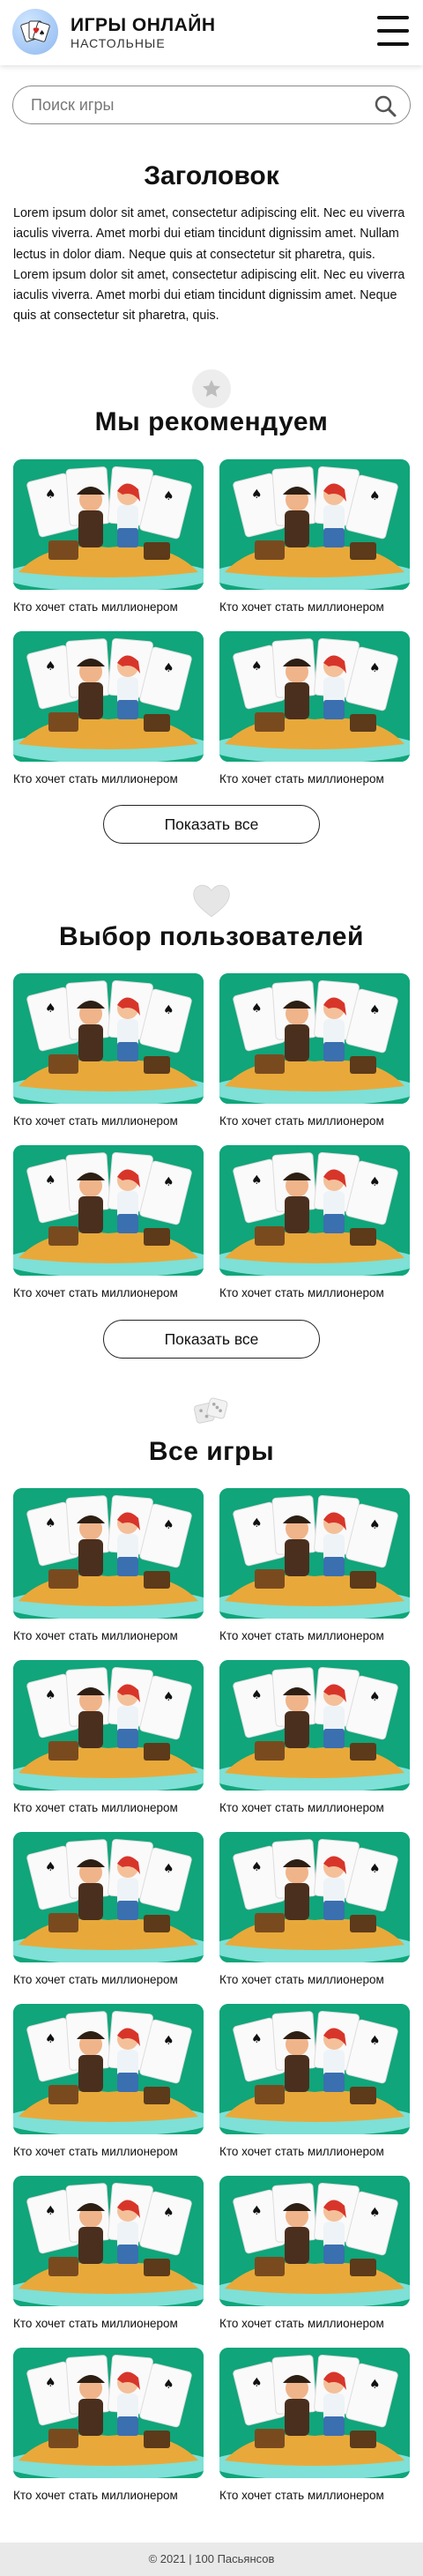 This screenshot has width=423, height=2576. I want to click on site-header: ♥ ♠ ИГРЫ ОНЛАЙН НАСТОЛЬНЫЕ, so click(212, 32).